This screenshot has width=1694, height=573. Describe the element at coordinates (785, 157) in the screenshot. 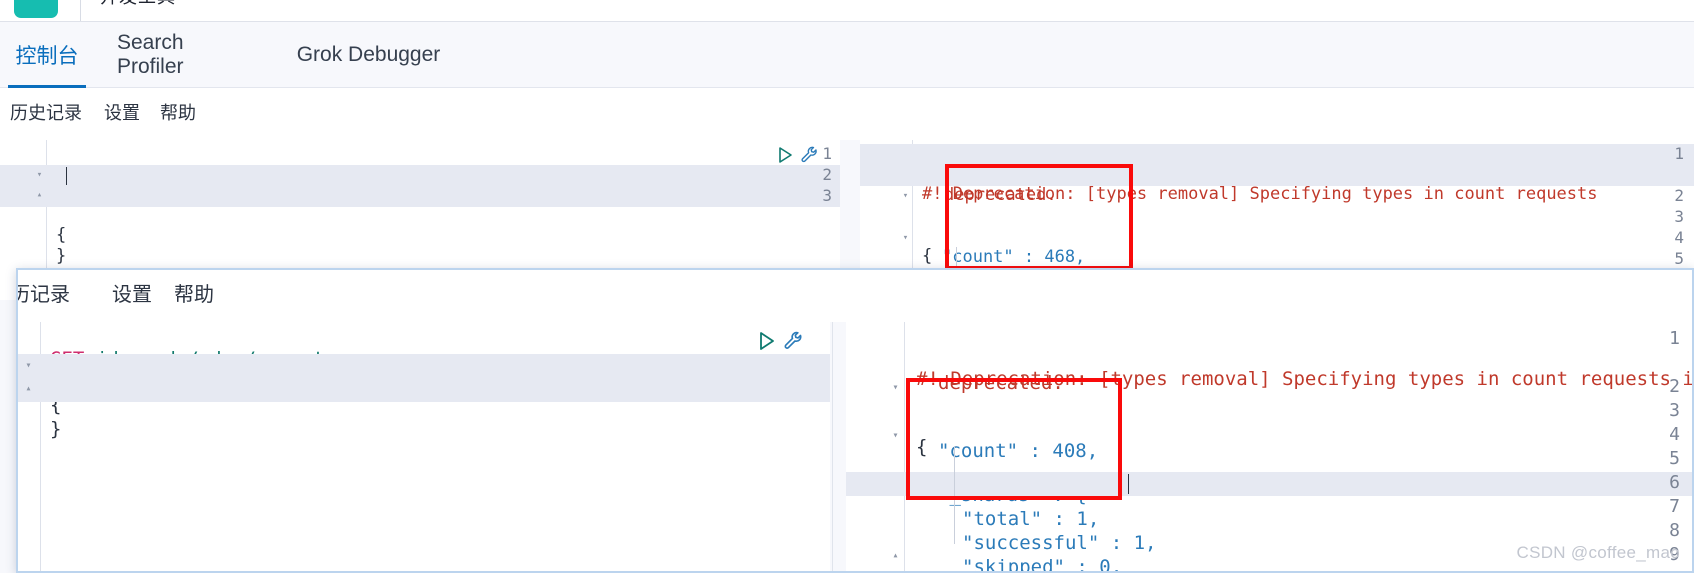

I see `play-icon` at that location.